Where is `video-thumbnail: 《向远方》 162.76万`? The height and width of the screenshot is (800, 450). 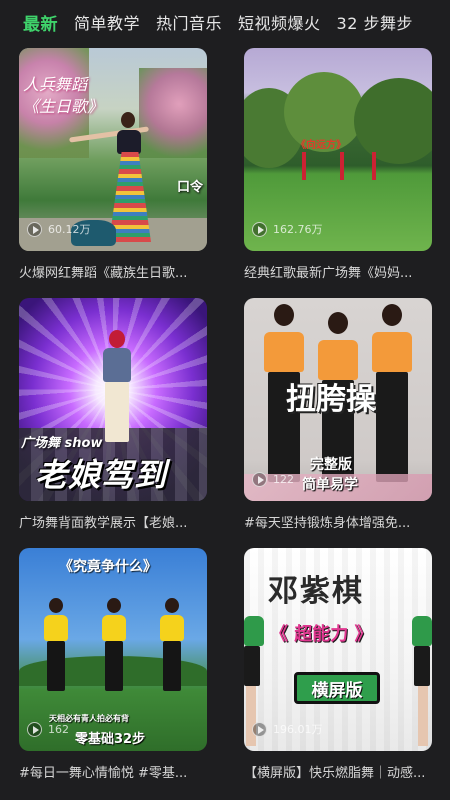
video-thumbnail: 《向远方》 162.76万 is located at coordinates (338, 149).